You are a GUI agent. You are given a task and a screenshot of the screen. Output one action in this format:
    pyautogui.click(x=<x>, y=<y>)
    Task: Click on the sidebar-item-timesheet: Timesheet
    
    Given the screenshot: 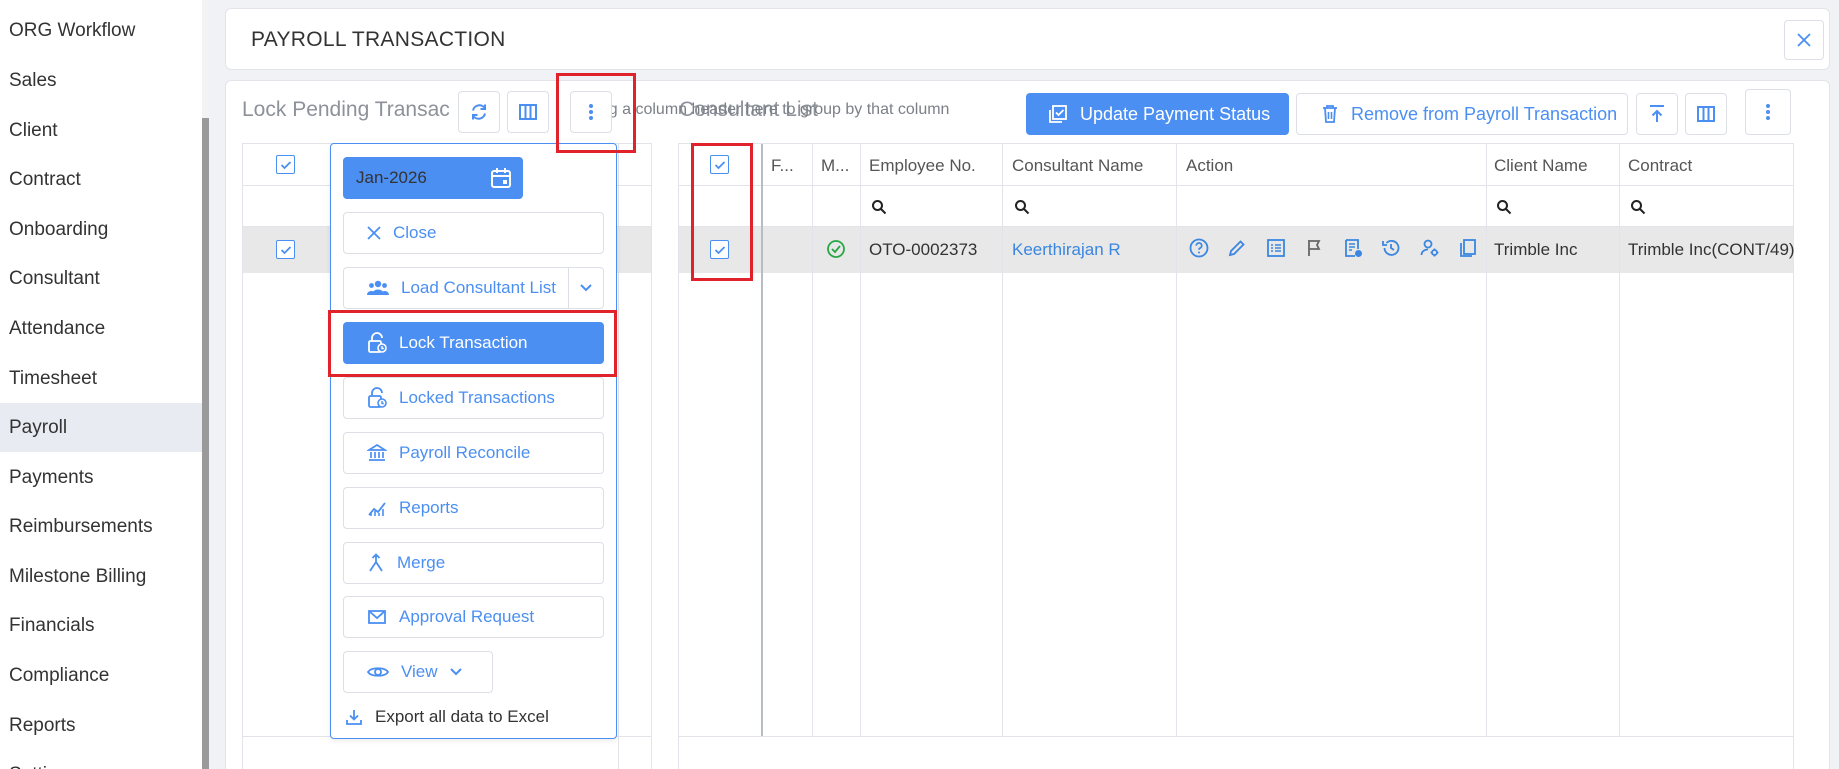 What is the action you would take?
    pyautogui.click(x=101, y=378)
    